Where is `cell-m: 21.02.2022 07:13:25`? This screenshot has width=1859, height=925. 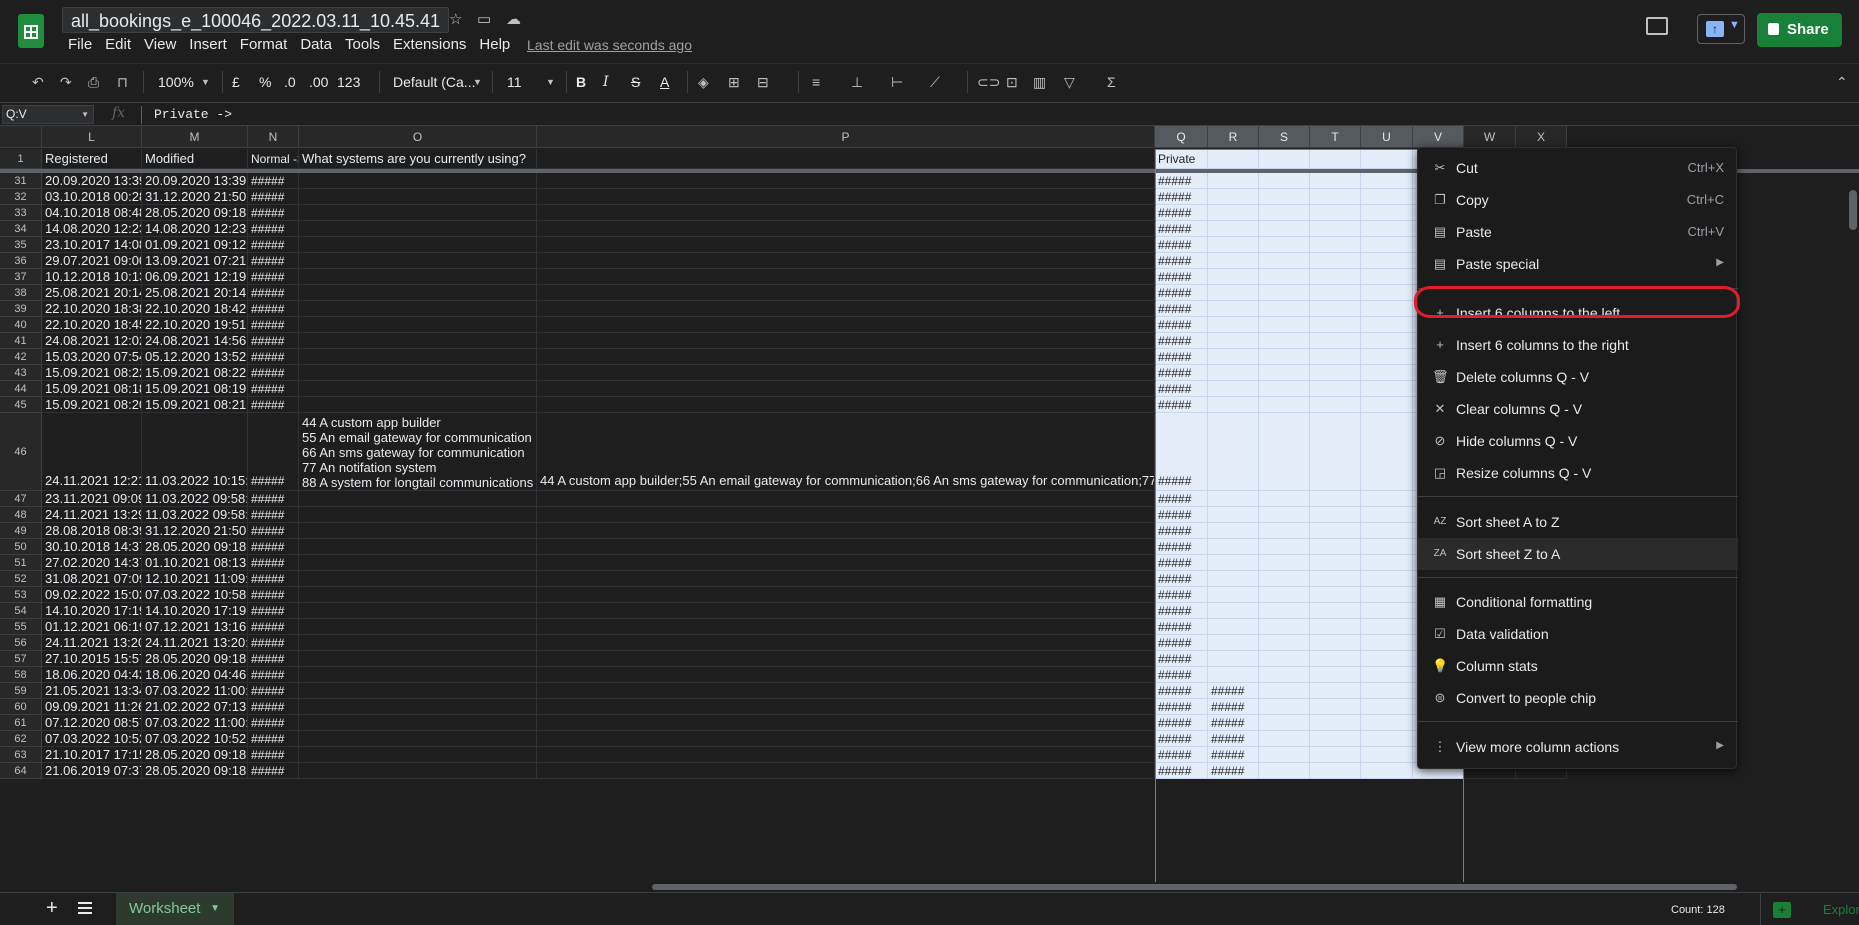
cell-m: 21.02.2022 07:13:25 is located at coordinates (195, 707).